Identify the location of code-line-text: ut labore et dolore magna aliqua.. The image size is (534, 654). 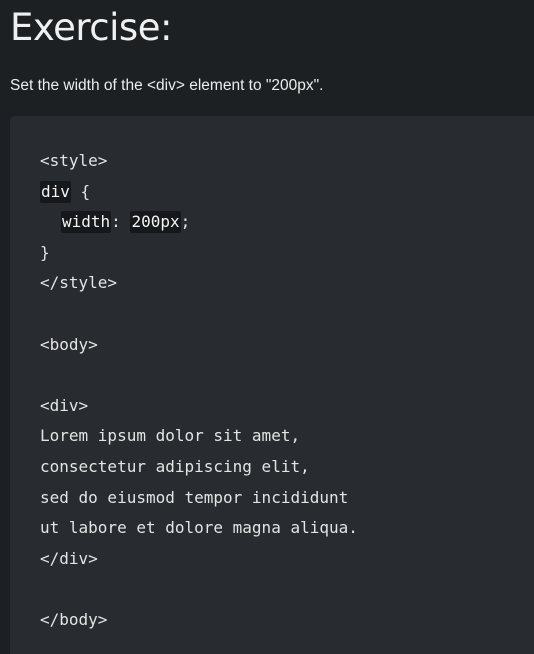
(199, 528).